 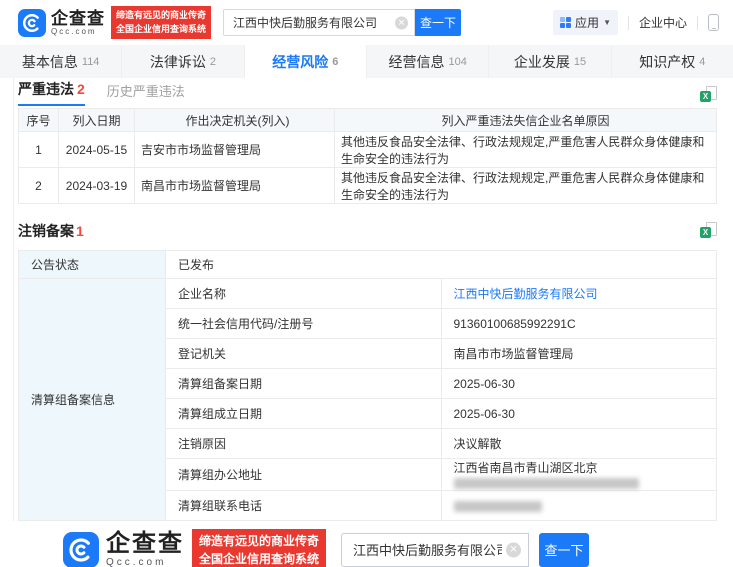 I want to click on field-label: 清算组成立日期, so click(x=303, y=413).